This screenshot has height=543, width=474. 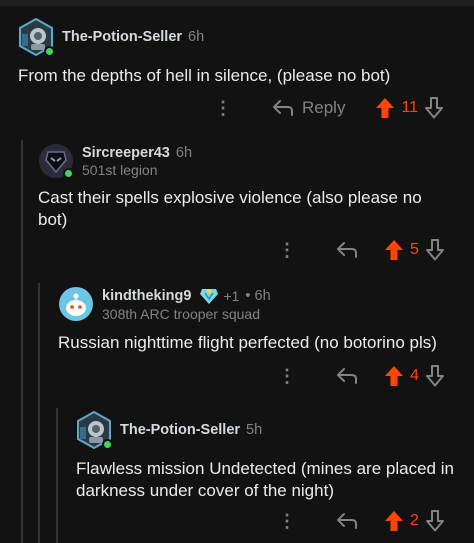 What do you see at coordinates (237, 3) in the screenshot?
I see `top-bar` at bounding box center [237, 3].